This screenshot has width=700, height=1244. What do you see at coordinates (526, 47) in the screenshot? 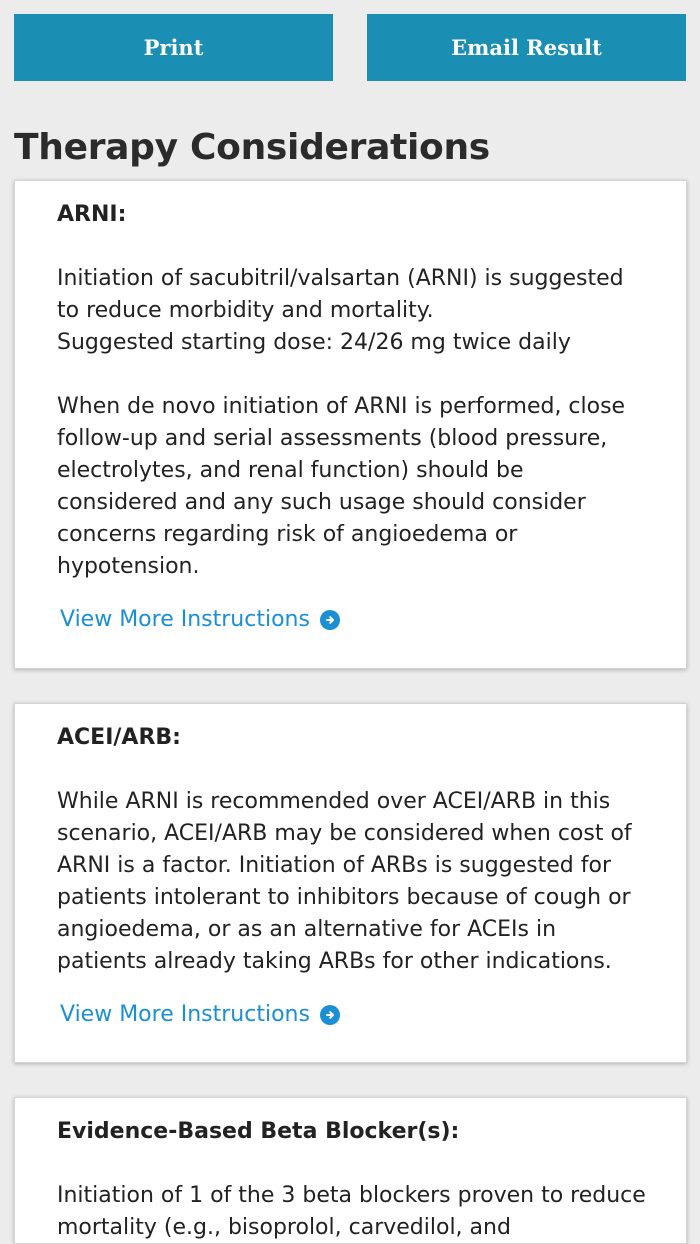
I see `email-result-button: Email Result` at bounding box center [526, 47].